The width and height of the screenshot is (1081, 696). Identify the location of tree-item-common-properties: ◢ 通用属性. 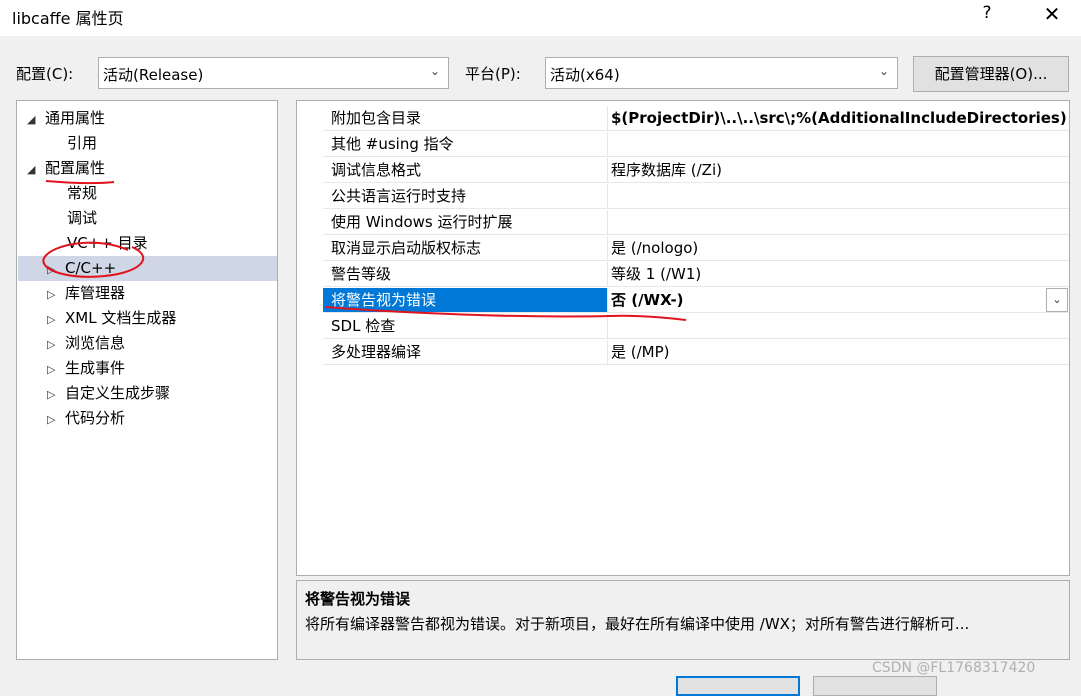
(66, 118).